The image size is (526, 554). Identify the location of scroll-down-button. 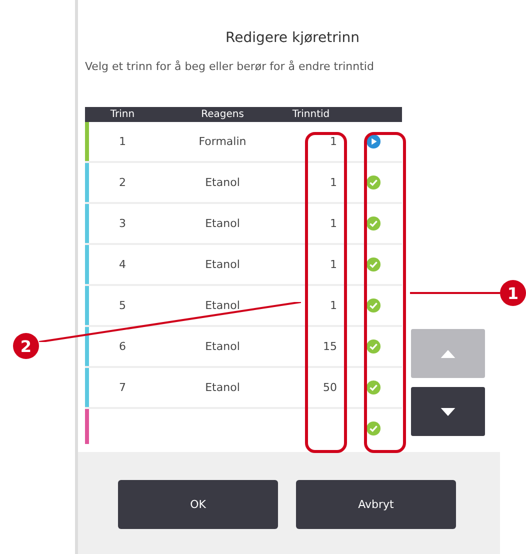
(448, 411).